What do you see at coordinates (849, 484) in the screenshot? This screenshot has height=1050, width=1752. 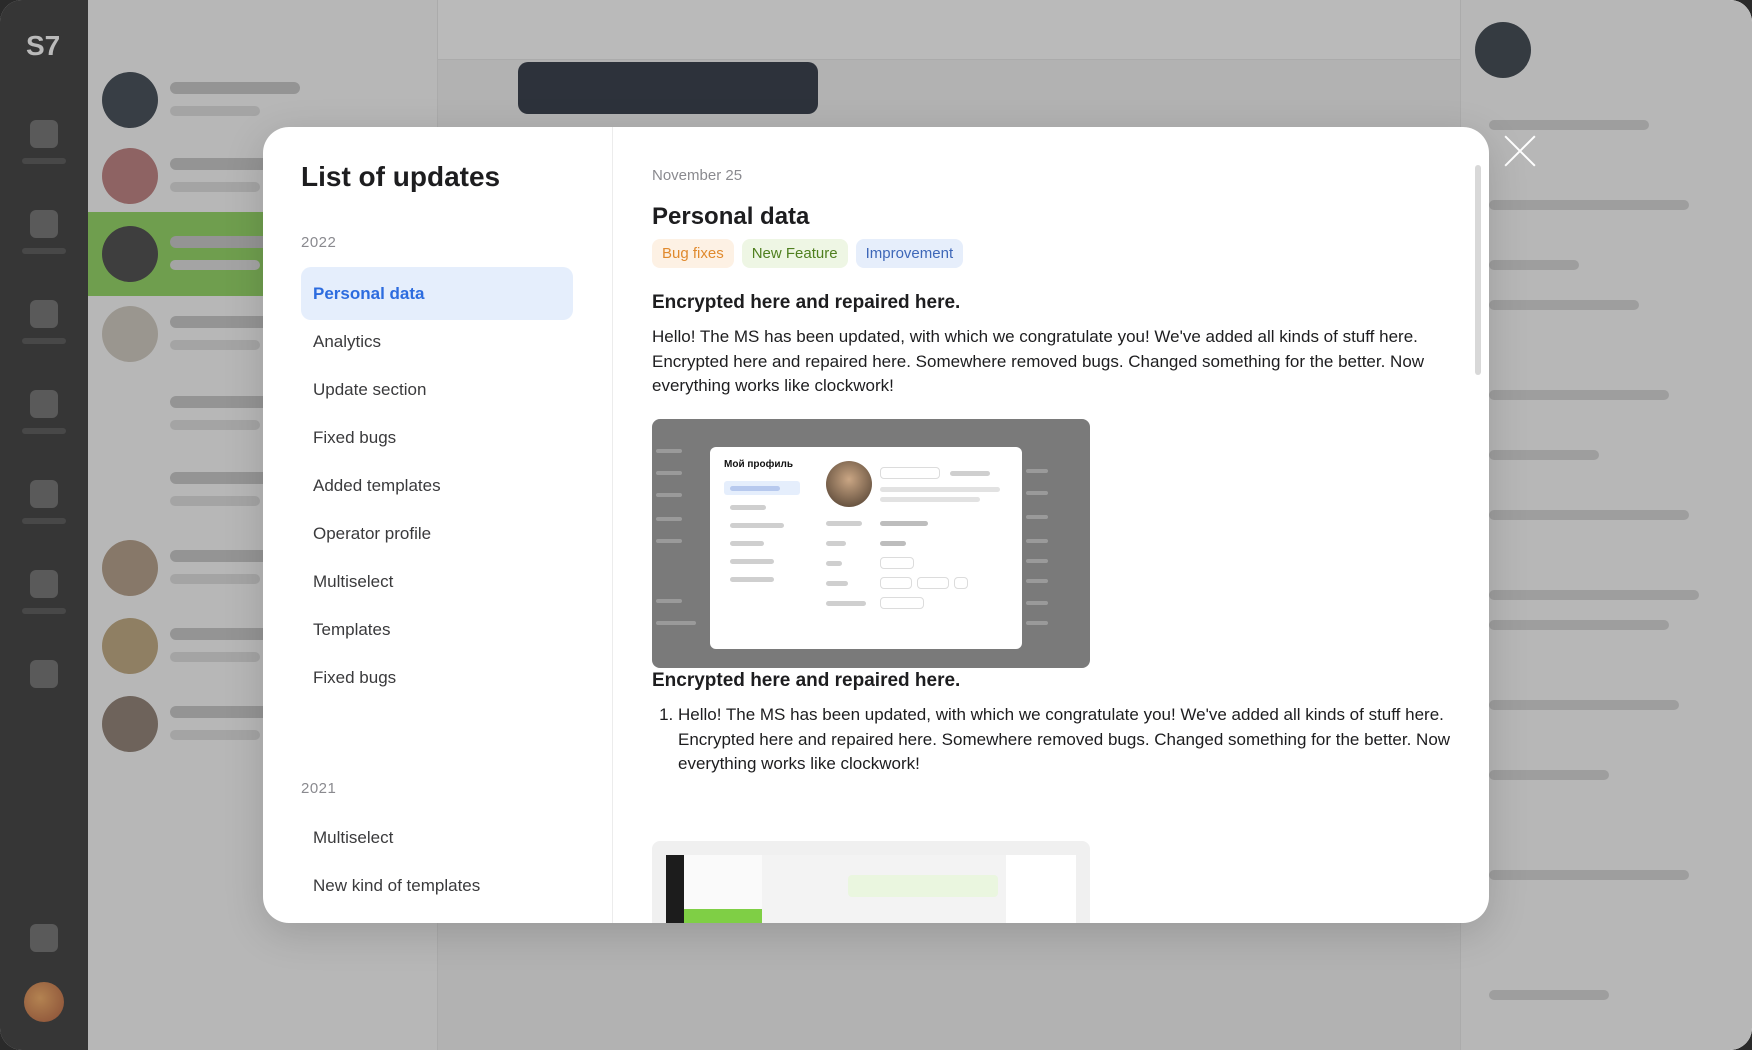 I see `profile-avatar` at bounding box center [849, 484].